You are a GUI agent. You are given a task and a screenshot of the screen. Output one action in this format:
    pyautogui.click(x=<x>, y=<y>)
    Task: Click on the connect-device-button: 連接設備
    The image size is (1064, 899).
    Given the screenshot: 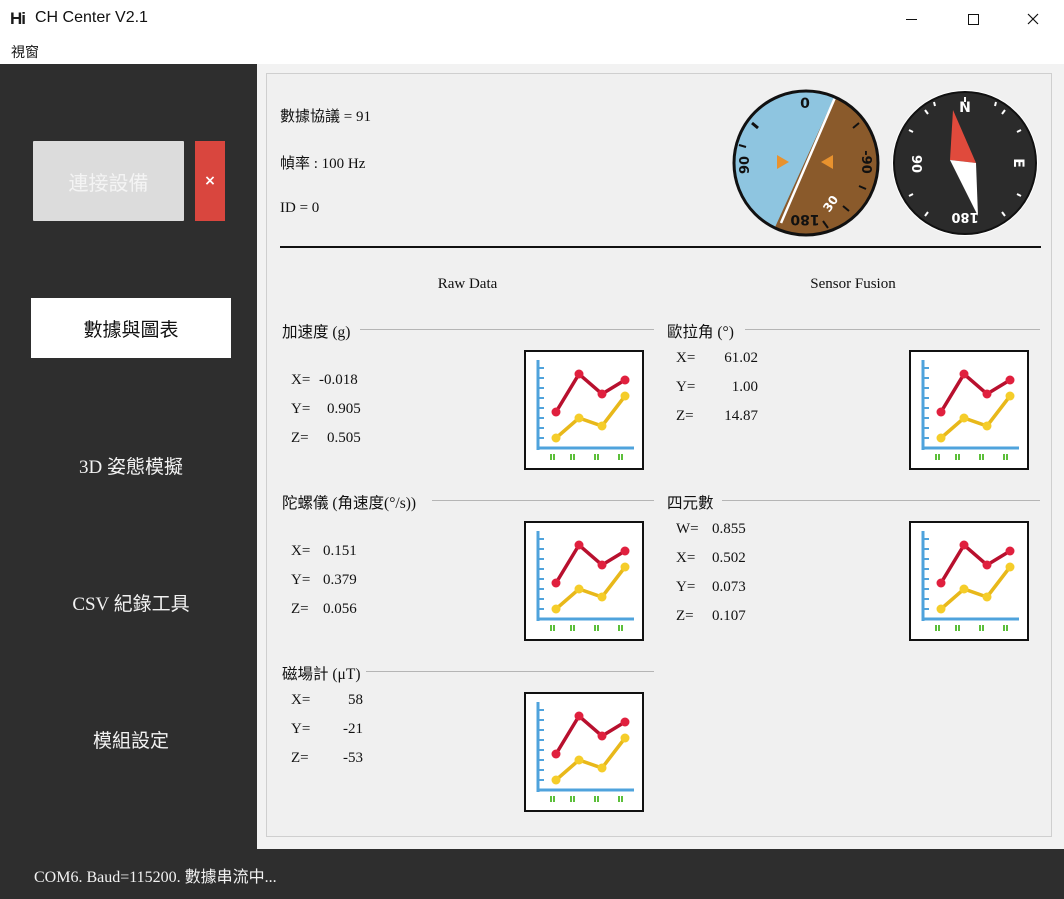 What is the action you would take?
    pyautogui.click(x=108, y=181)
    